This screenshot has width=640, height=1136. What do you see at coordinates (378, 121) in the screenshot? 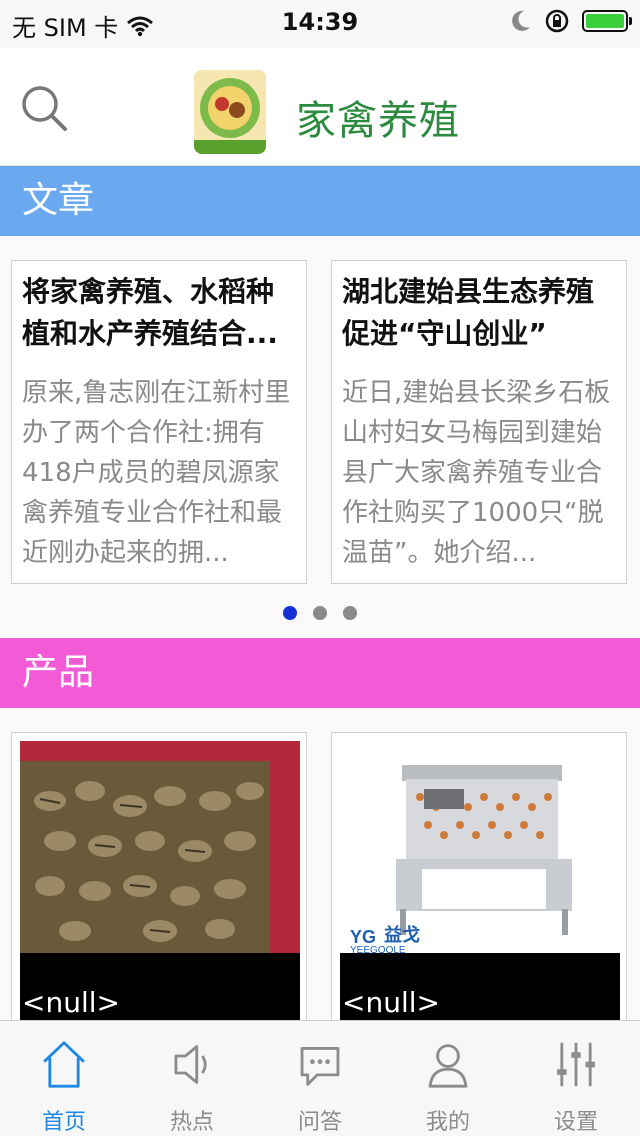
I see `app-title: 家禽养殖` at bounding box center [378, 121].